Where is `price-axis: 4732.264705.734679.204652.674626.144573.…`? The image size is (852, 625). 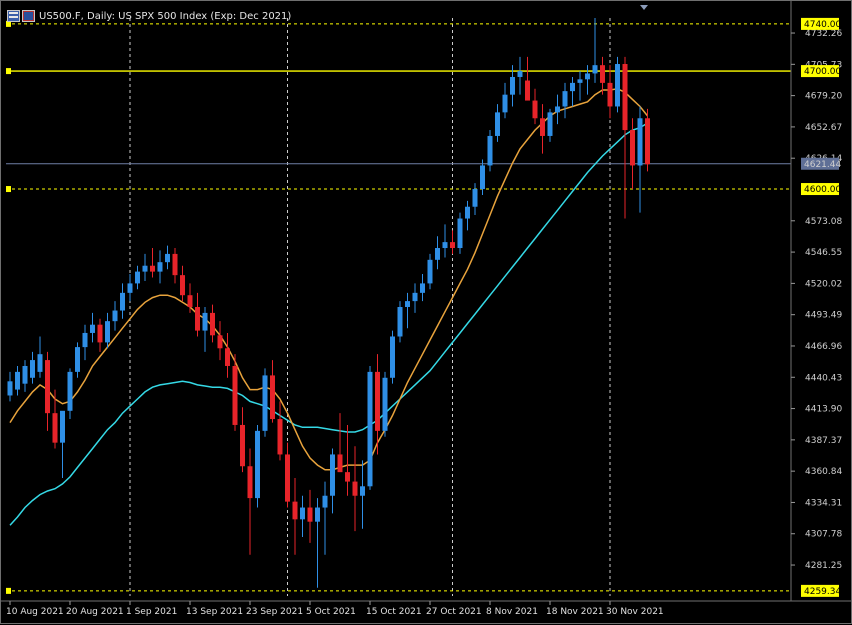
price-axis: 4732.264705.734679.204652.674626.144573.… is located at coordinates (816, 301).